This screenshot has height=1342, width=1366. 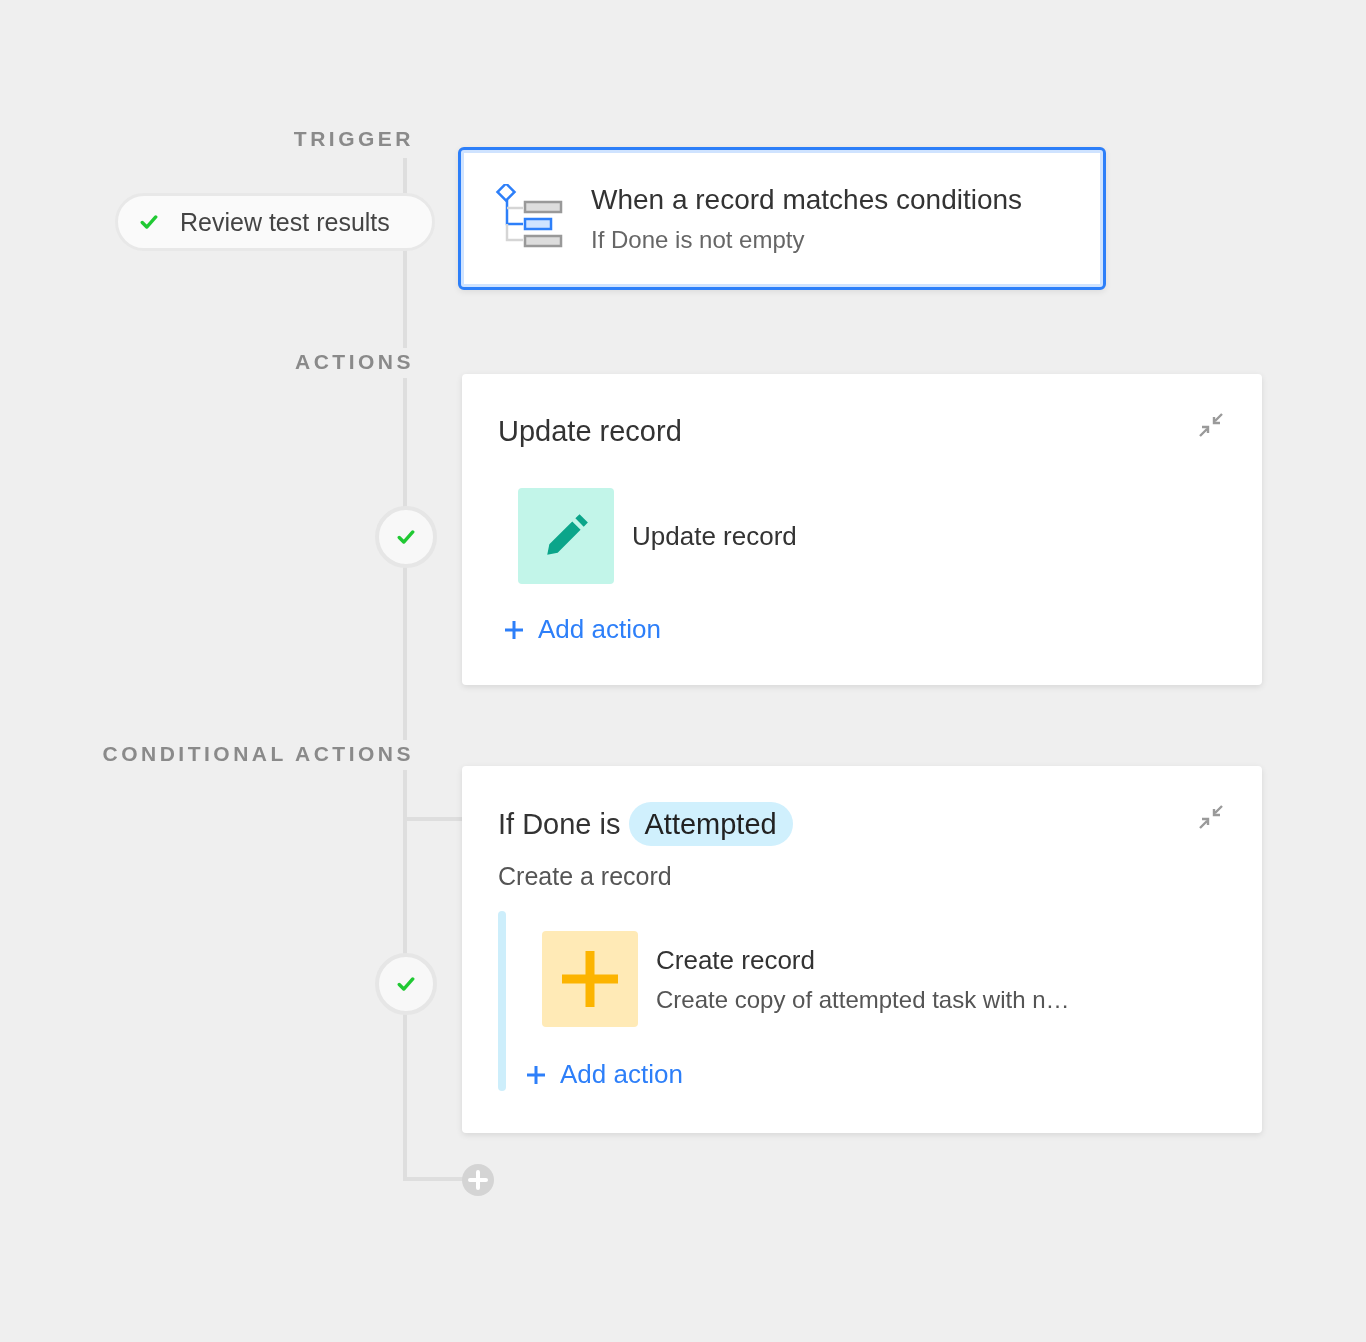 I want to click on action-item: Update record, so click(x=872, y=536).